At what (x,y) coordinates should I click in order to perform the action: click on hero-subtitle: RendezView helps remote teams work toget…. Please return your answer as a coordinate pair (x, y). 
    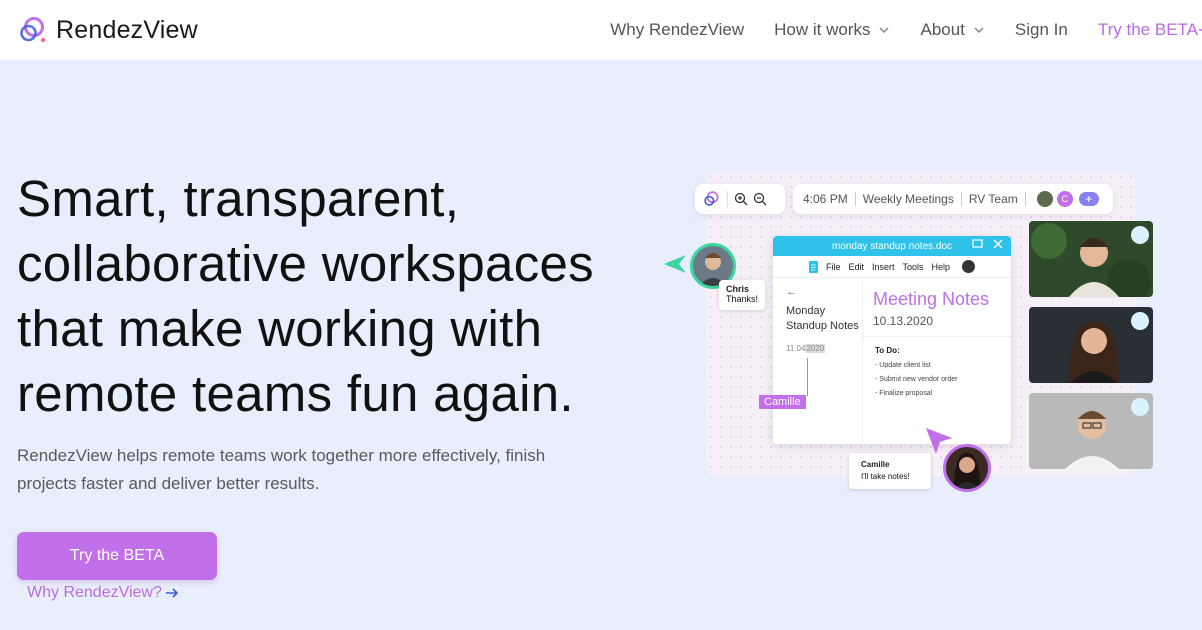
    Looking at the image, I should click on (281, 469).